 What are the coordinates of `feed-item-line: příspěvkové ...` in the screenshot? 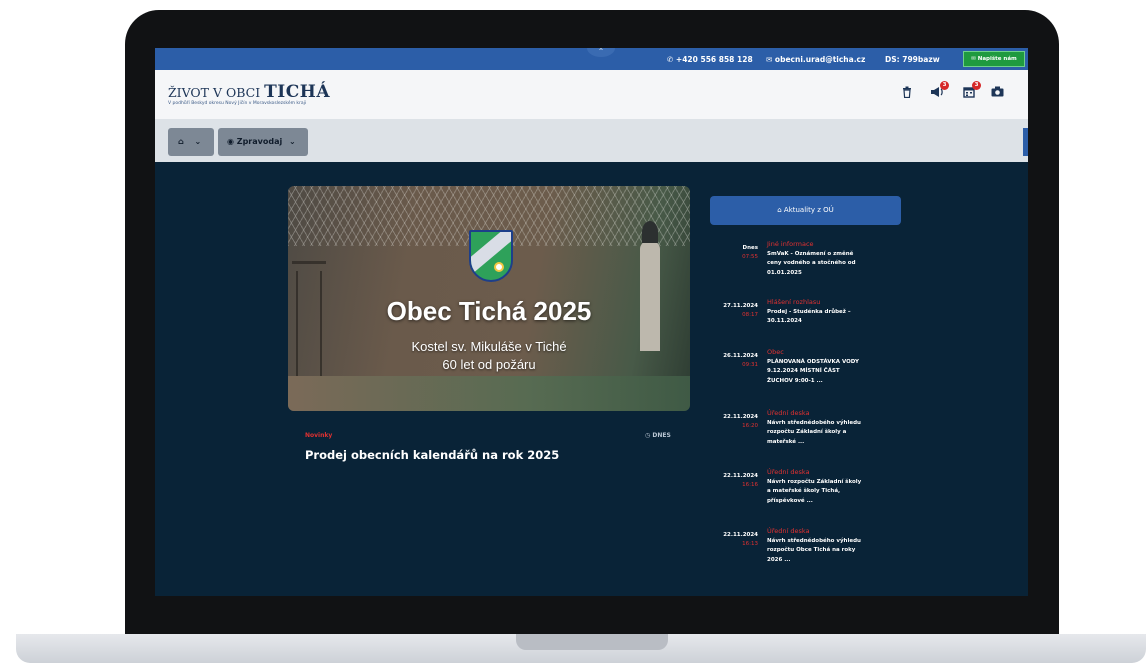 It's located at (790, 500).